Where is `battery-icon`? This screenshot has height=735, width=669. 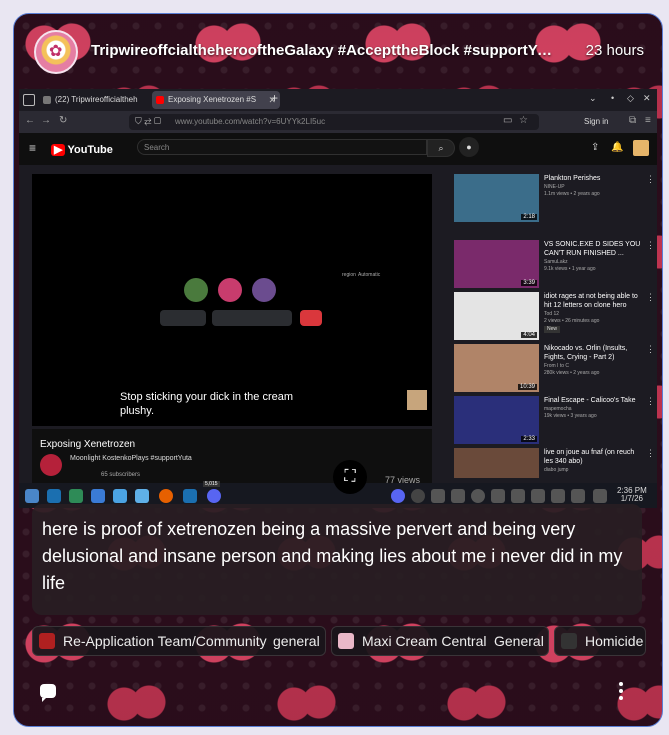
battery-icon is located at coordinates (578, 496).